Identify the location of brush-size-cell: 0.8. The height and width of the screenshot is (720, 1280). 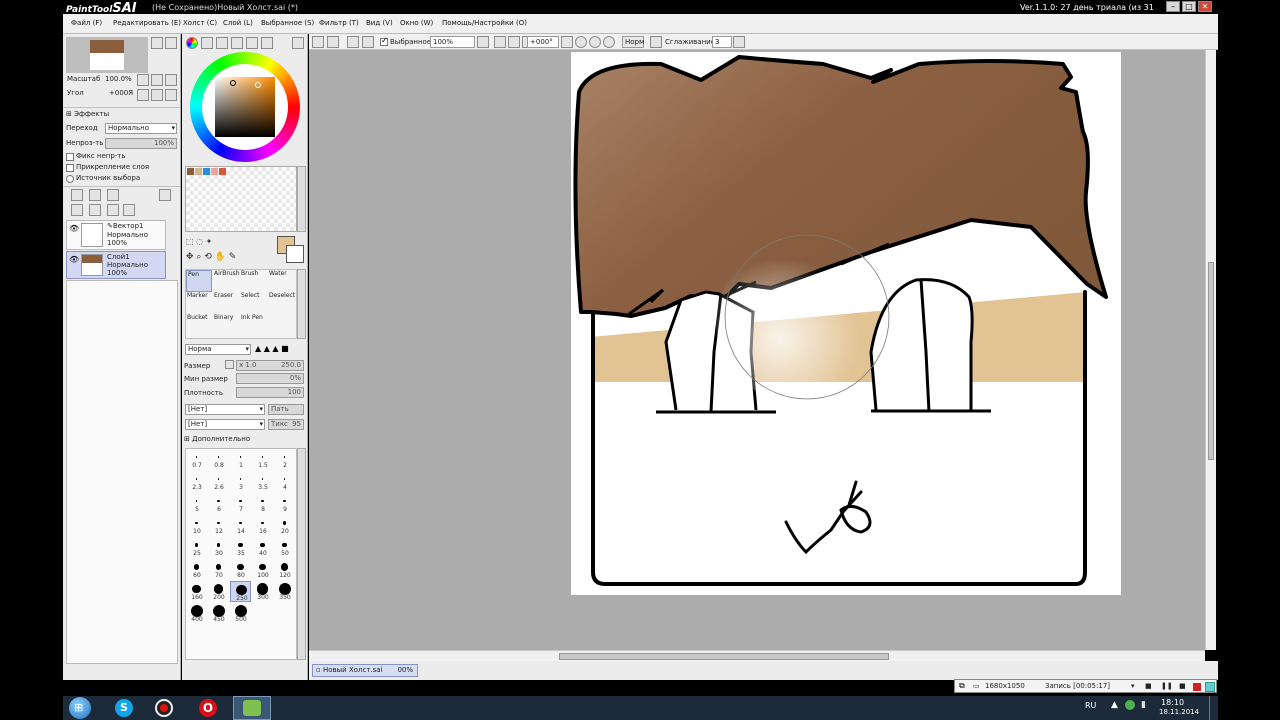
(218, 459).